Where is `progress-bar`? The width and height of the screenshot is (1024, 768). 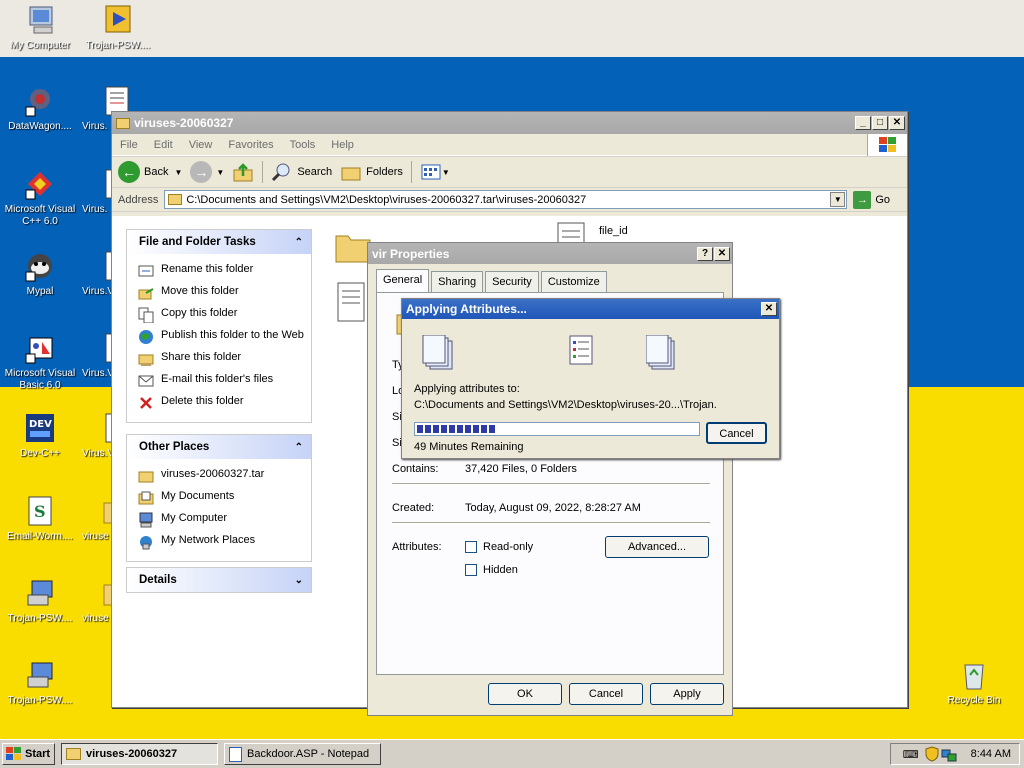 progress-bar is located at coordinates (557, 429).